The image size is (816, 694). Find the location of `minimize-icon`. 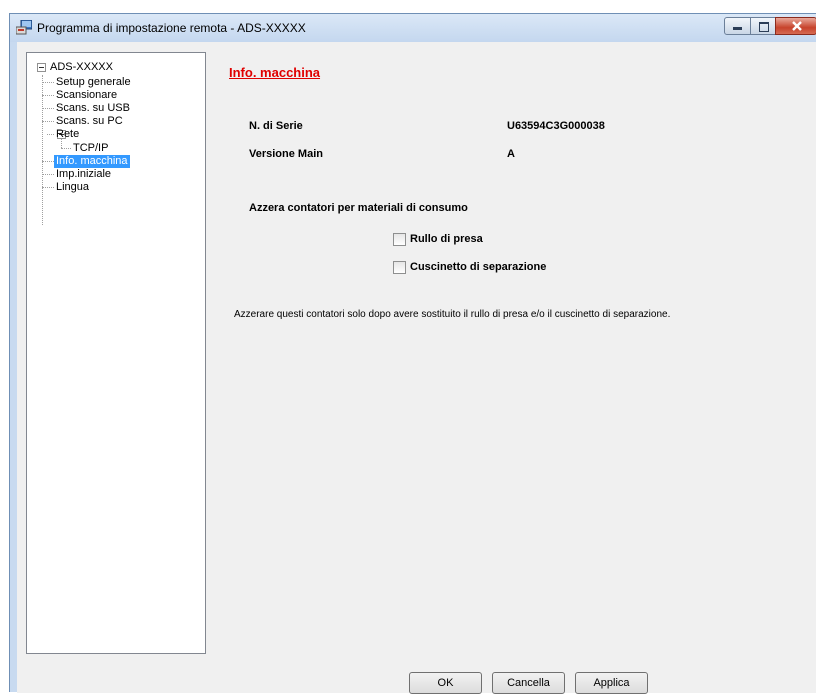

minimize-icon is located at coordinates (737, 28).